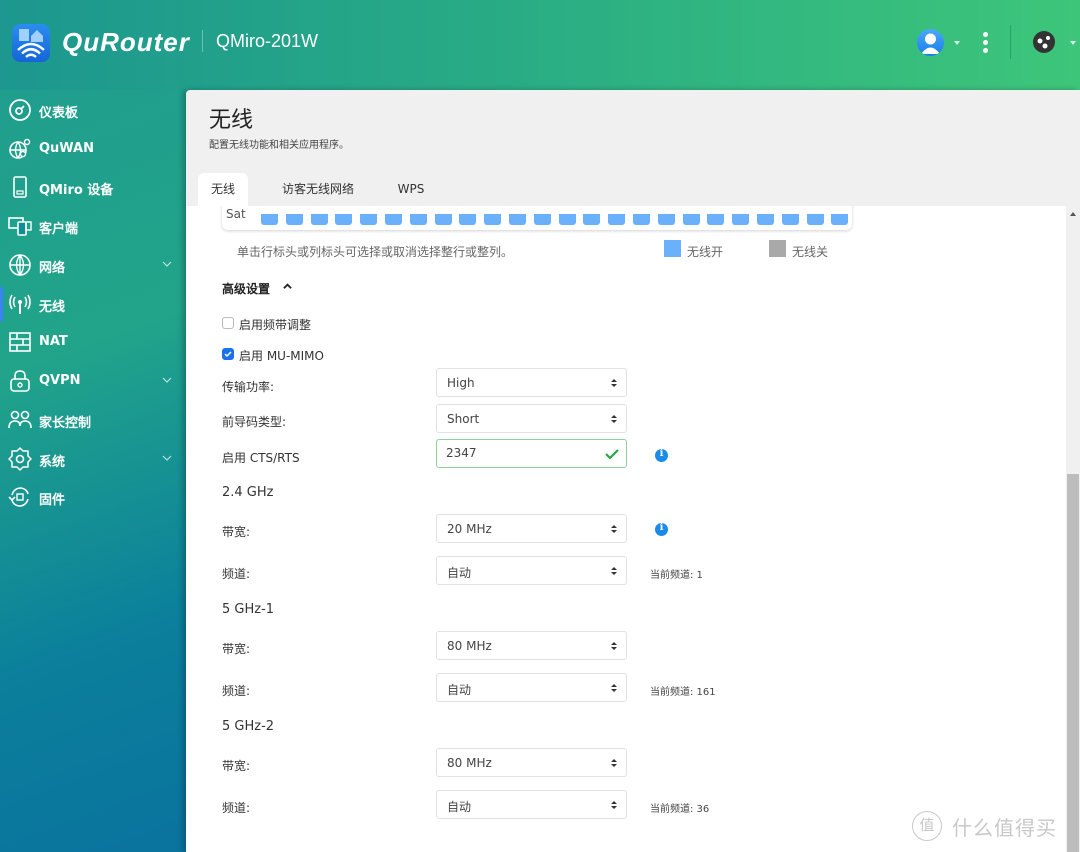  What do you see at coordinates (318, 189) in the screenshot?
I see `tab-guest-wireless: 访客无线网络` at bounding box center [318, 189].